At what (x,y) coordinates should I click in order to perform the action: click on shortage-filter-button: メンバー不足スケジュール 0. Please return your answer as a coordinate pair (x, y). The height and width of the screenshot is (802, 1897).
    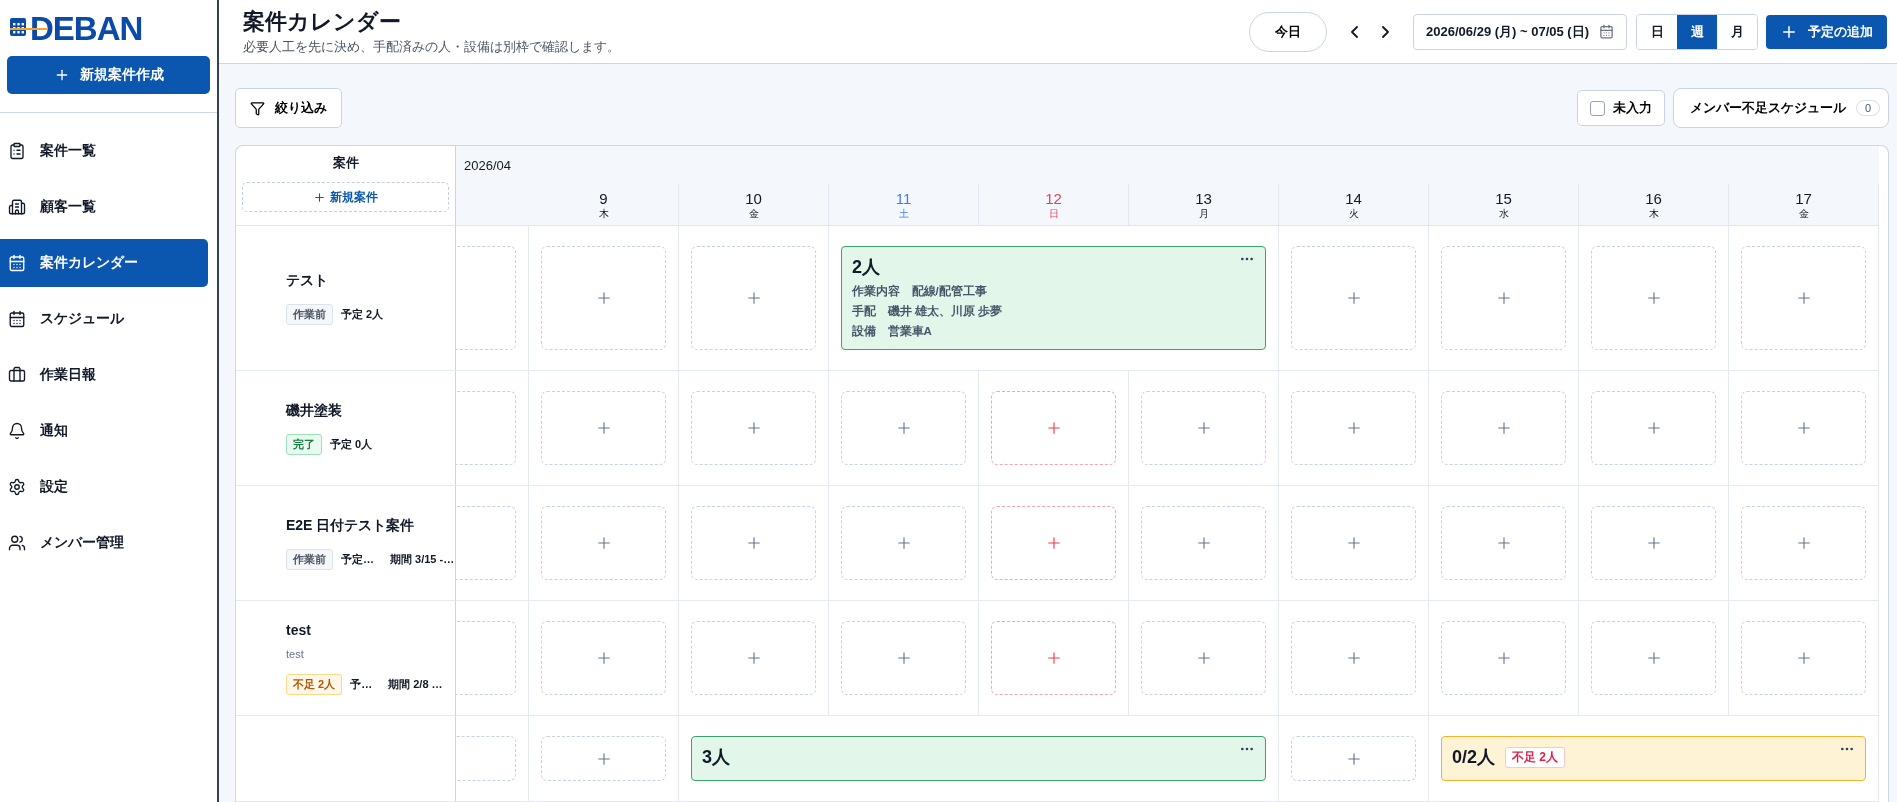
    Looking at the image, I should click on (1780, 108).